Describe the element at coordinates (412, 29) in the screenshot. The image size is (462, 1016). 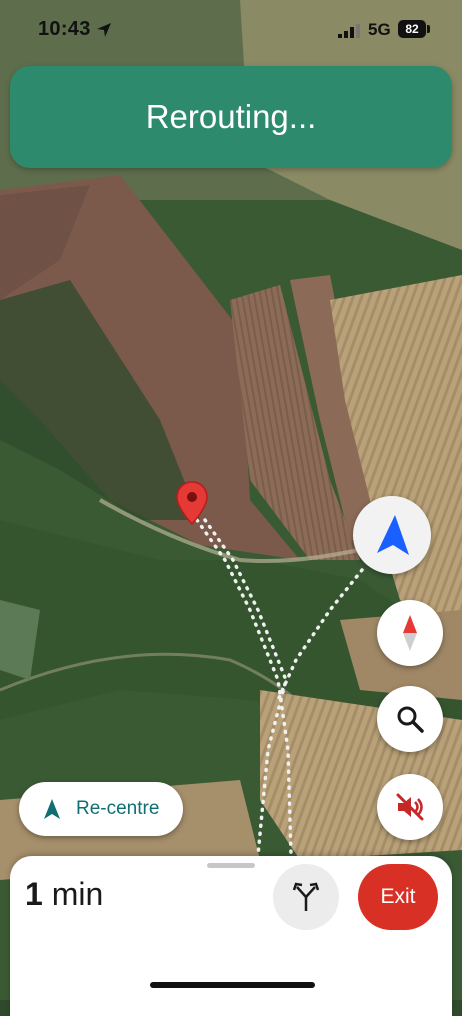
I see `battery-indicator: 82` at that location.